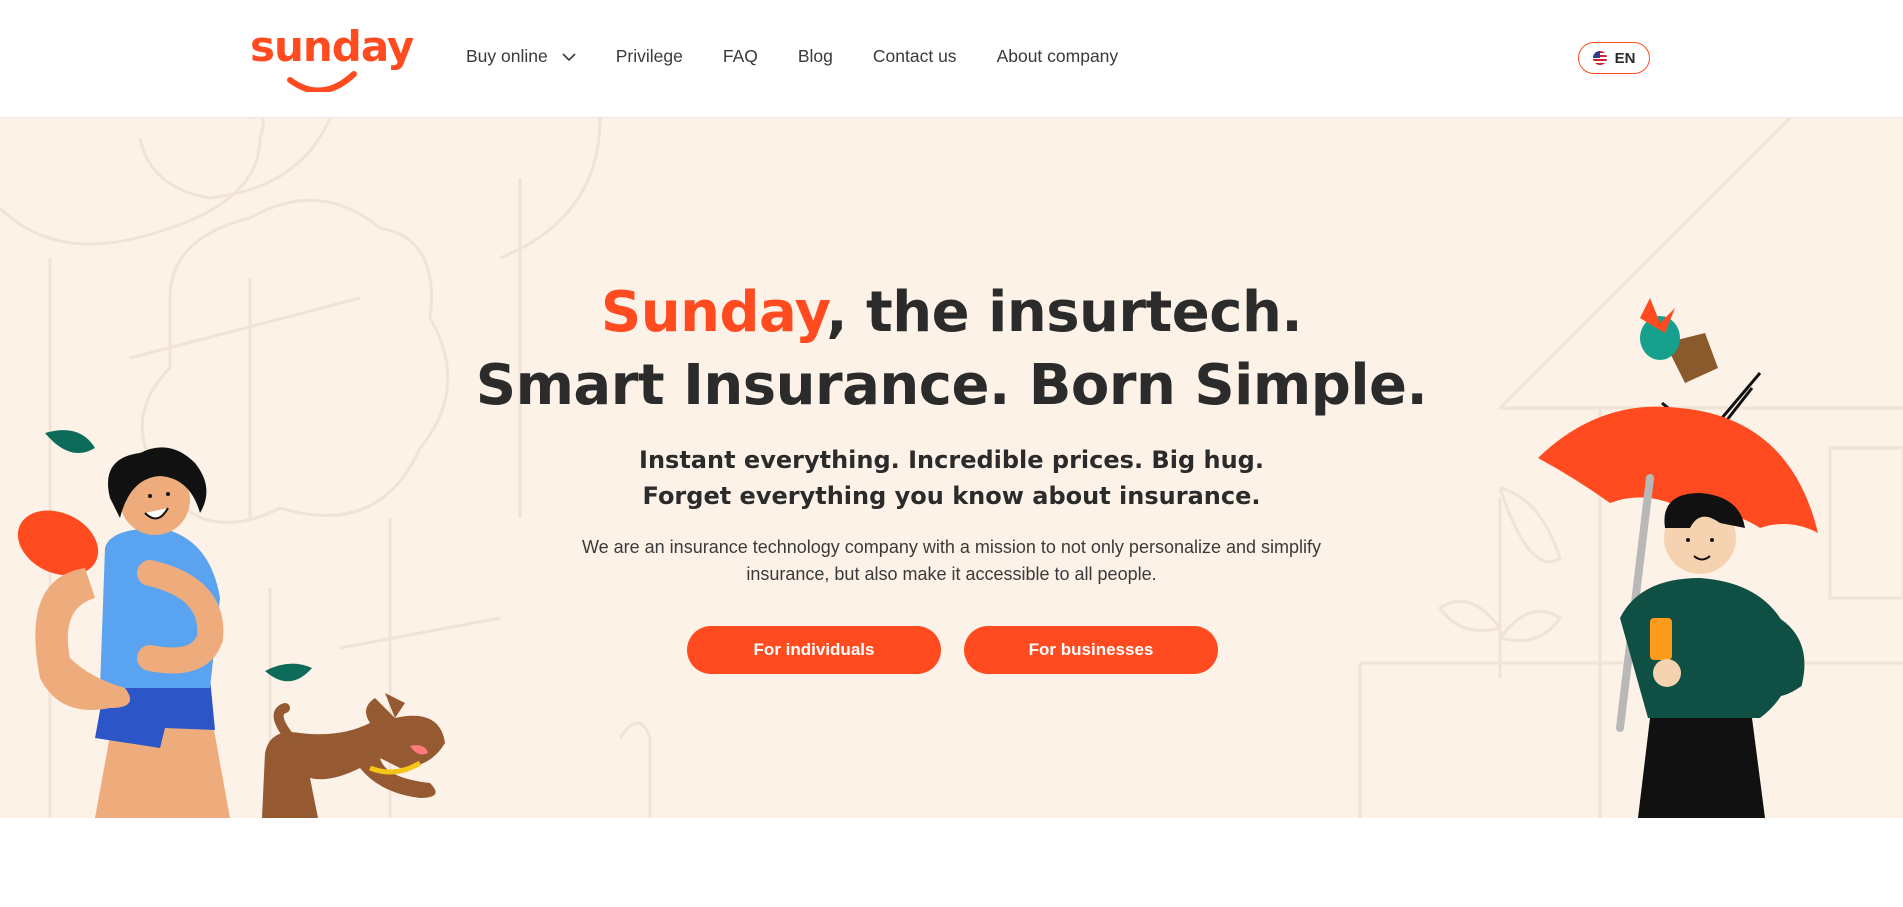  I want to click on hero-headline-line2: Smart Insurance. Born Simple., so click(951, 385).